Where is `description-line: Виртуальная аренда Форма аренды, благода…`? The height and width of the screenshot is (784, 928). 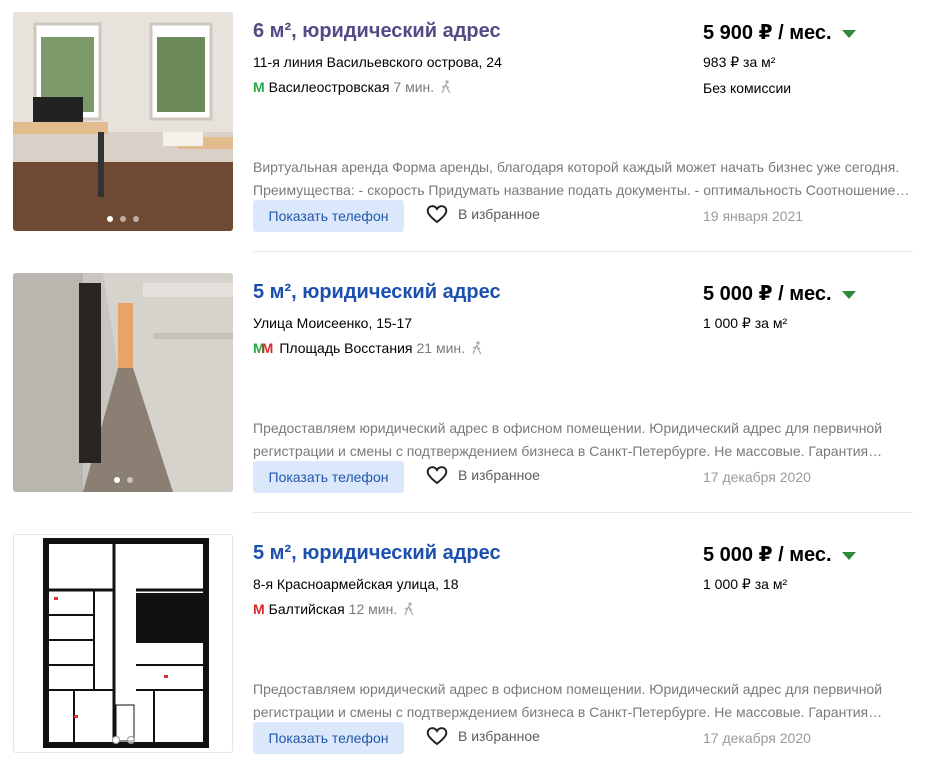
description-line: Виртуальная аренда Форма аренды, благода… is located at coordinates (576, 167).